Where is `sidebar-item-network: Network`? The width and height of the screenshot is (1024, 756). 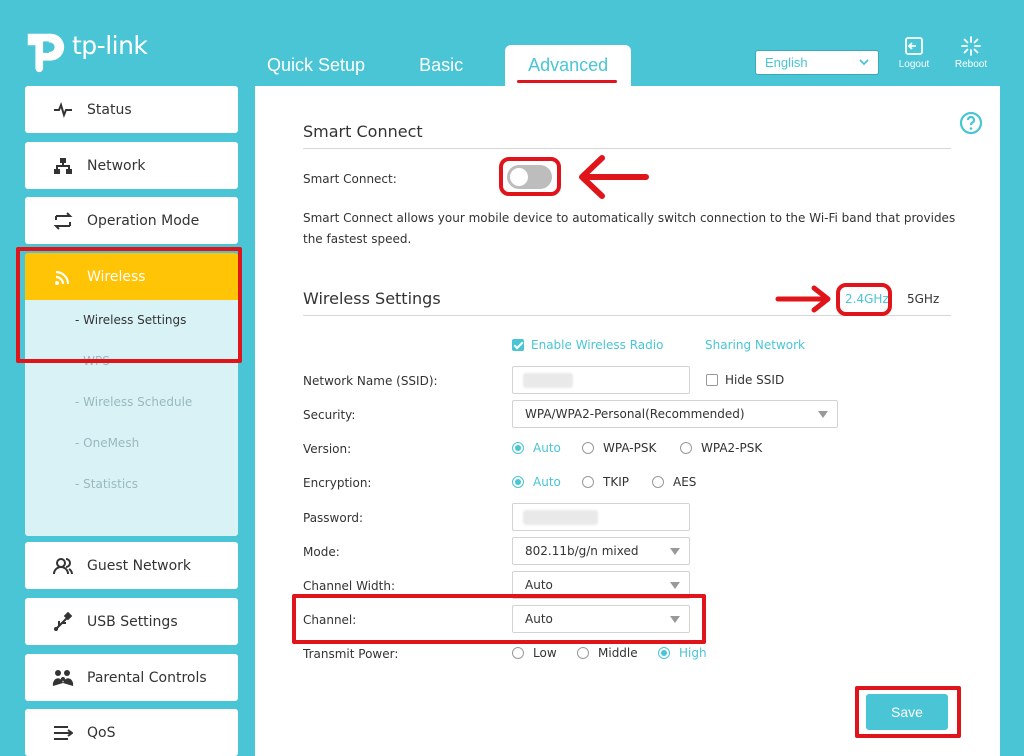
sidebar-item-network: Network is located at coordinates (131, 165).